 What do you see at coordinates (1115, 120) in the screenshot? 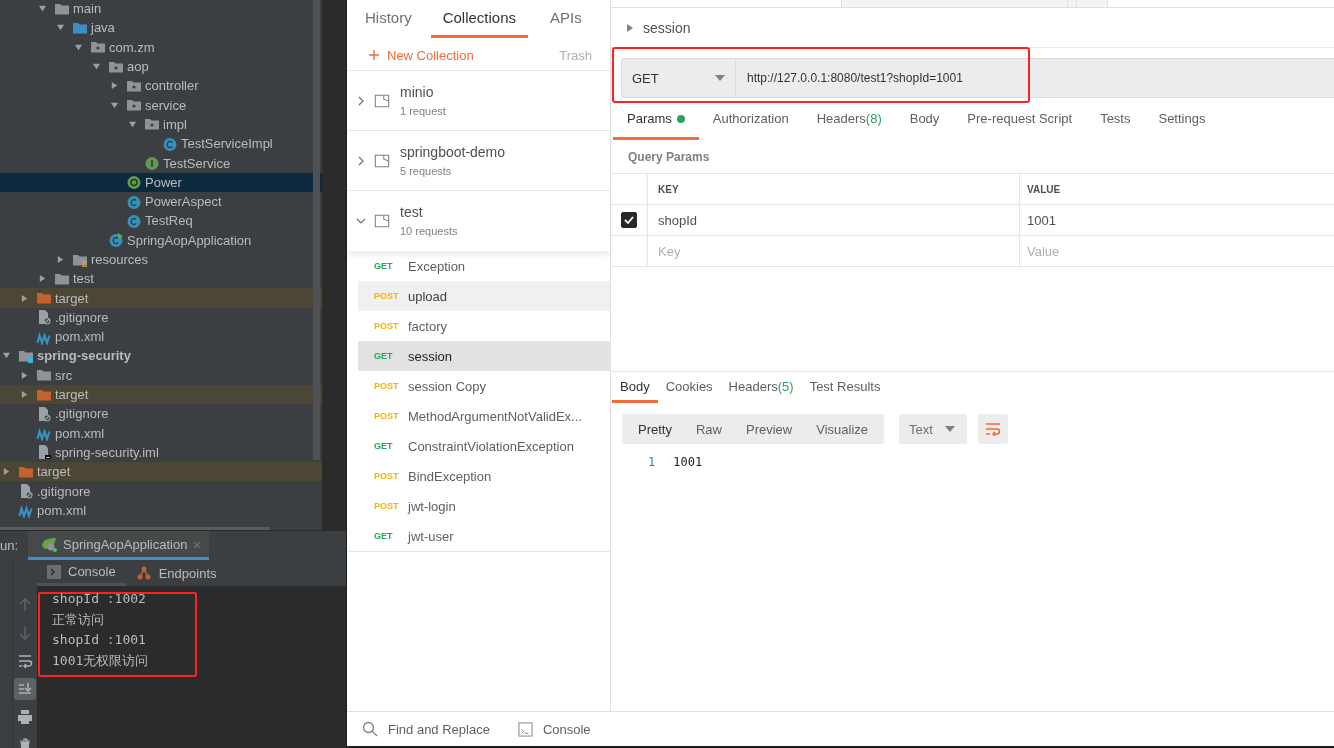
I see `request-tab: Tests` at bounding box center [1115, 120].